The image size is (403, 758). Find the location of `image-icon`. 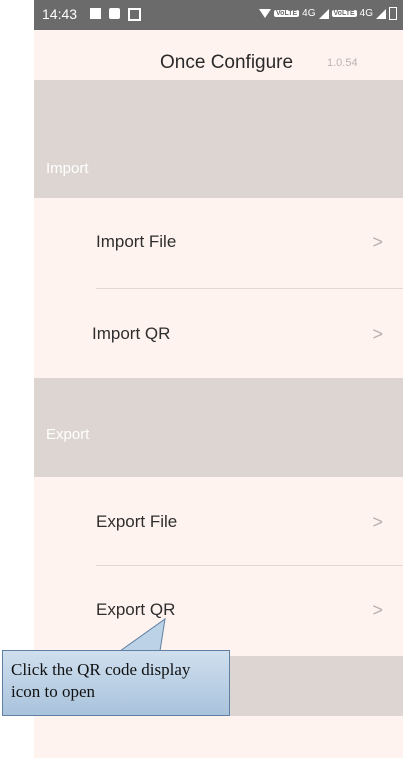

image-icon is located at coordinates (95, 13).